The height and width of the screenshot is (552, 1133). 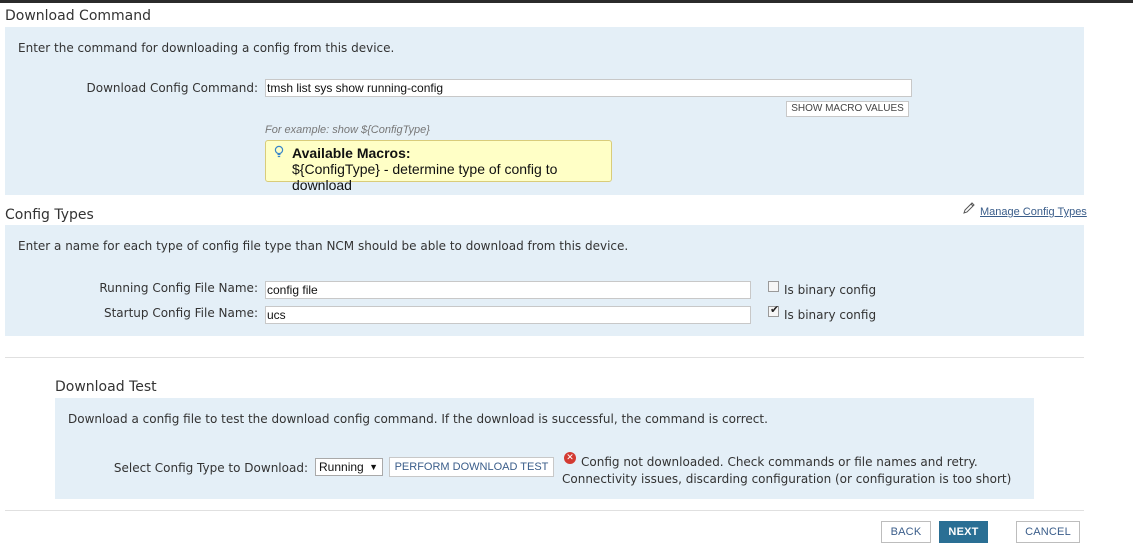 I want to click on running-config-file-name-input: config file, so click(x=508, y=290).